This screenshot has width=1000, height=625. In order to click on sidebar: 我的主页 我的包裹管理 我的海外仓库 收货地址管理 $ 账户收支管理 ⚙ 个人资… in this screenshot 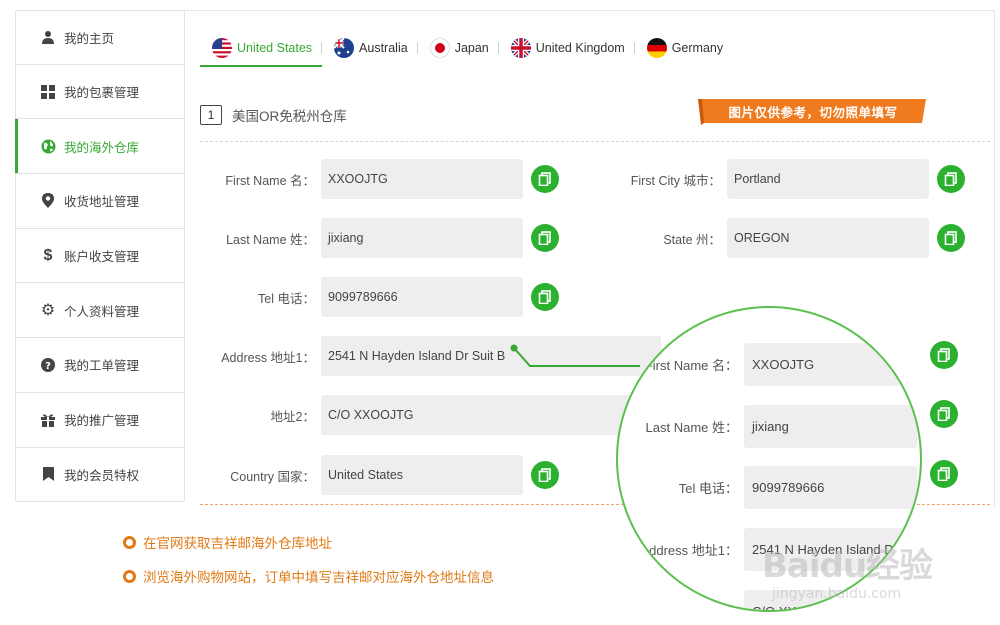, I will do `click(100, 256)`.